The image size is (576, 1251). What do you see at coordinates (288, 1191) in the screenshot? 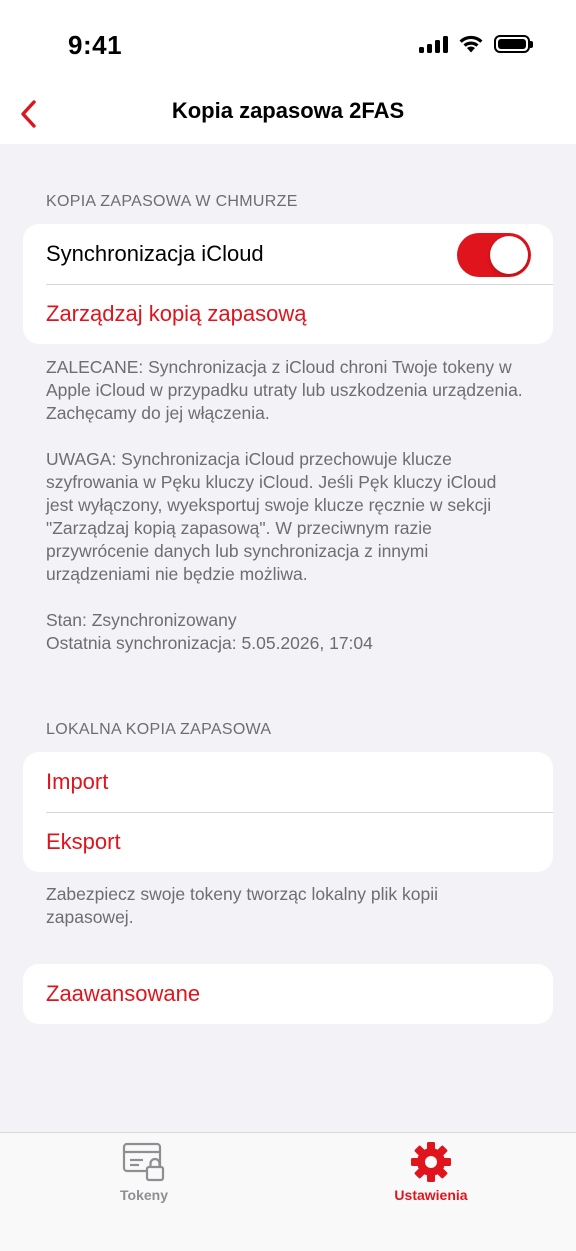
I see `tab-bar: Tokeny Ustawienia` at bounding box center [288, 1191].